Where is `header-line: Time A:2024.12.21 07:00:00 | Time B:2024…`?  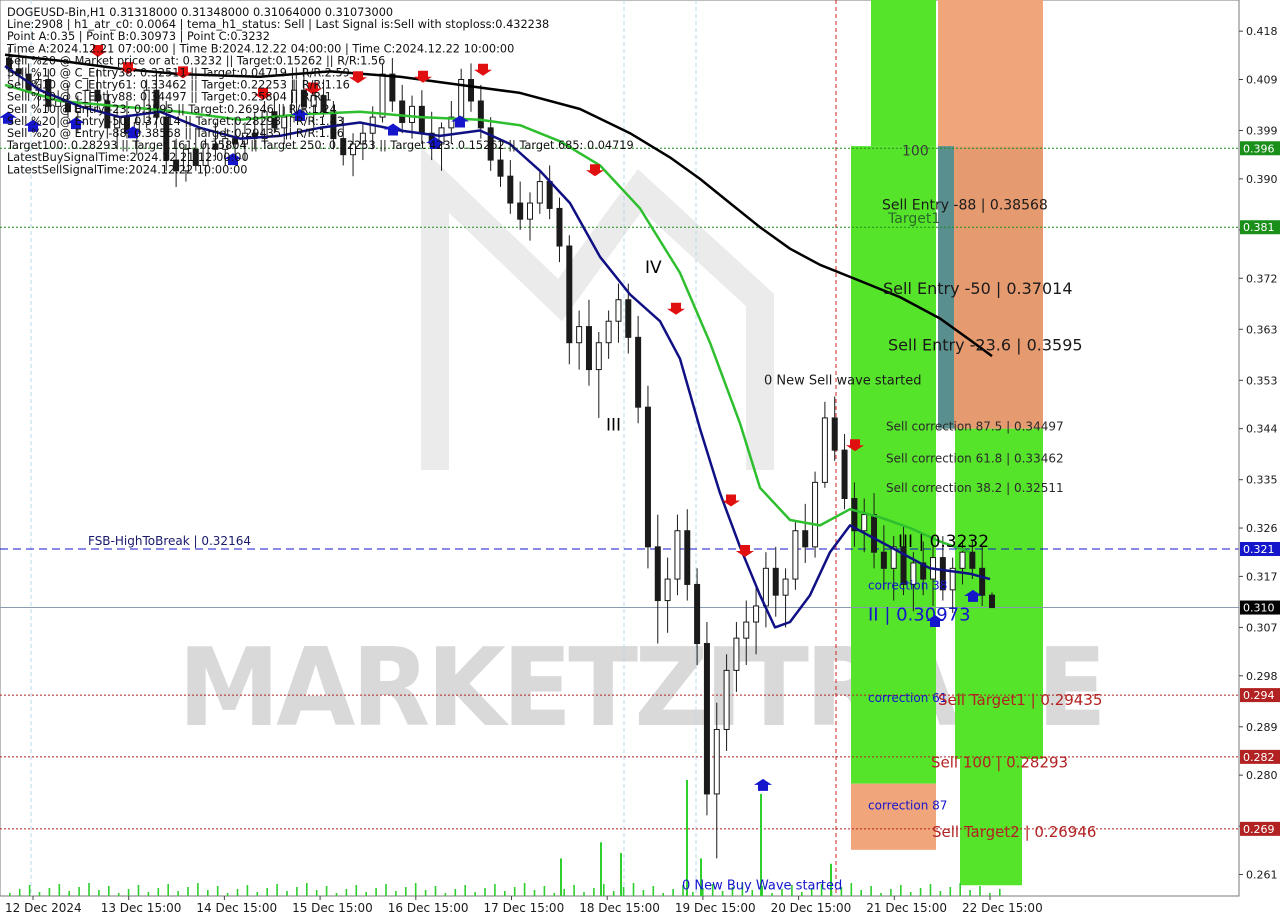 header-line: Time A:2024.12.21 07:00:00 | Time B:2024… is located at coordinates (260, 48).